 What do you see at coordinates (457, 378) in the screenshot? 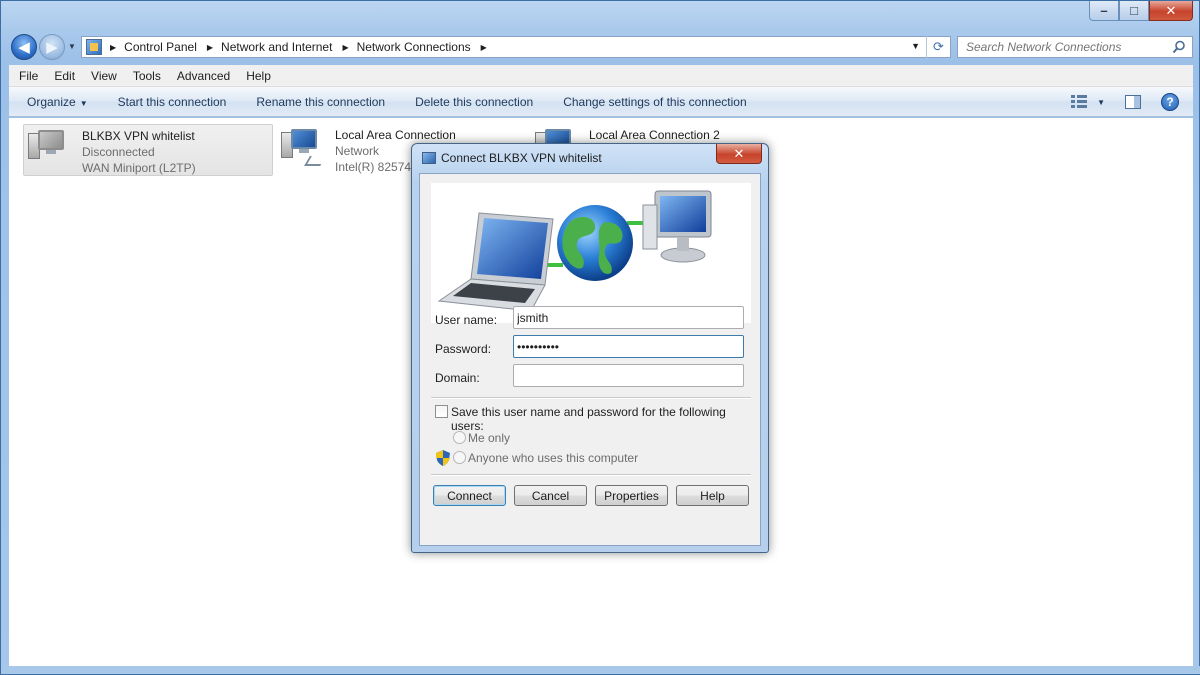
I see `domain-label: Domain:` at bounding box center [457, 378].